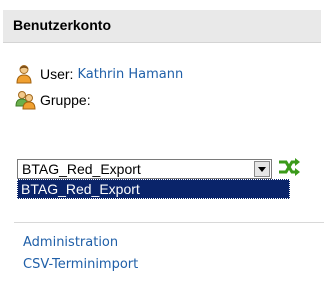  I want to click on dropdown-option: BTAG_Red_Export, so click(80, 189).